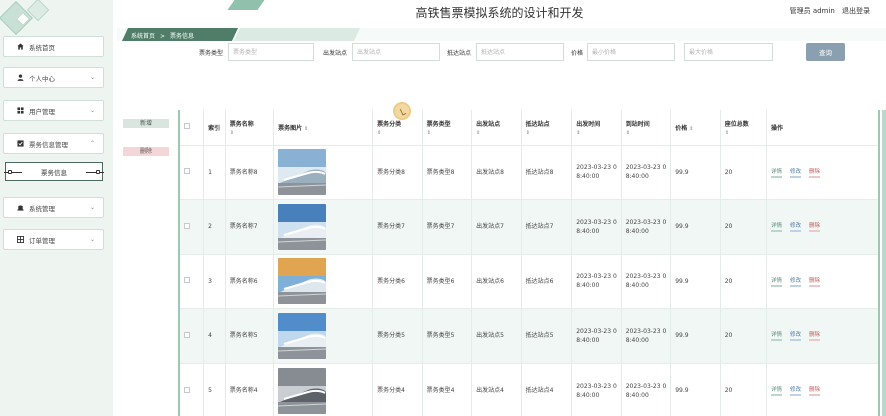 This screenshot has width=886, height=416. I want to click on arrive-time-cell: 2023-03-23 08:40:00, so click(646, 226).